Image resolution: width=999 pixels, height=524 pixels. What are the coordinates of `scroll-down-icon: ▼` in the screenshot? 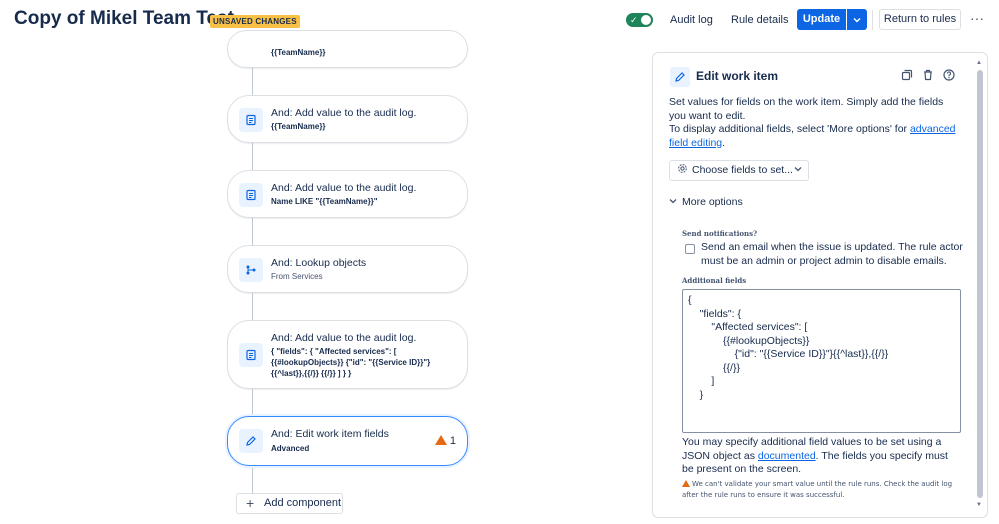 It's located at (979, 505).